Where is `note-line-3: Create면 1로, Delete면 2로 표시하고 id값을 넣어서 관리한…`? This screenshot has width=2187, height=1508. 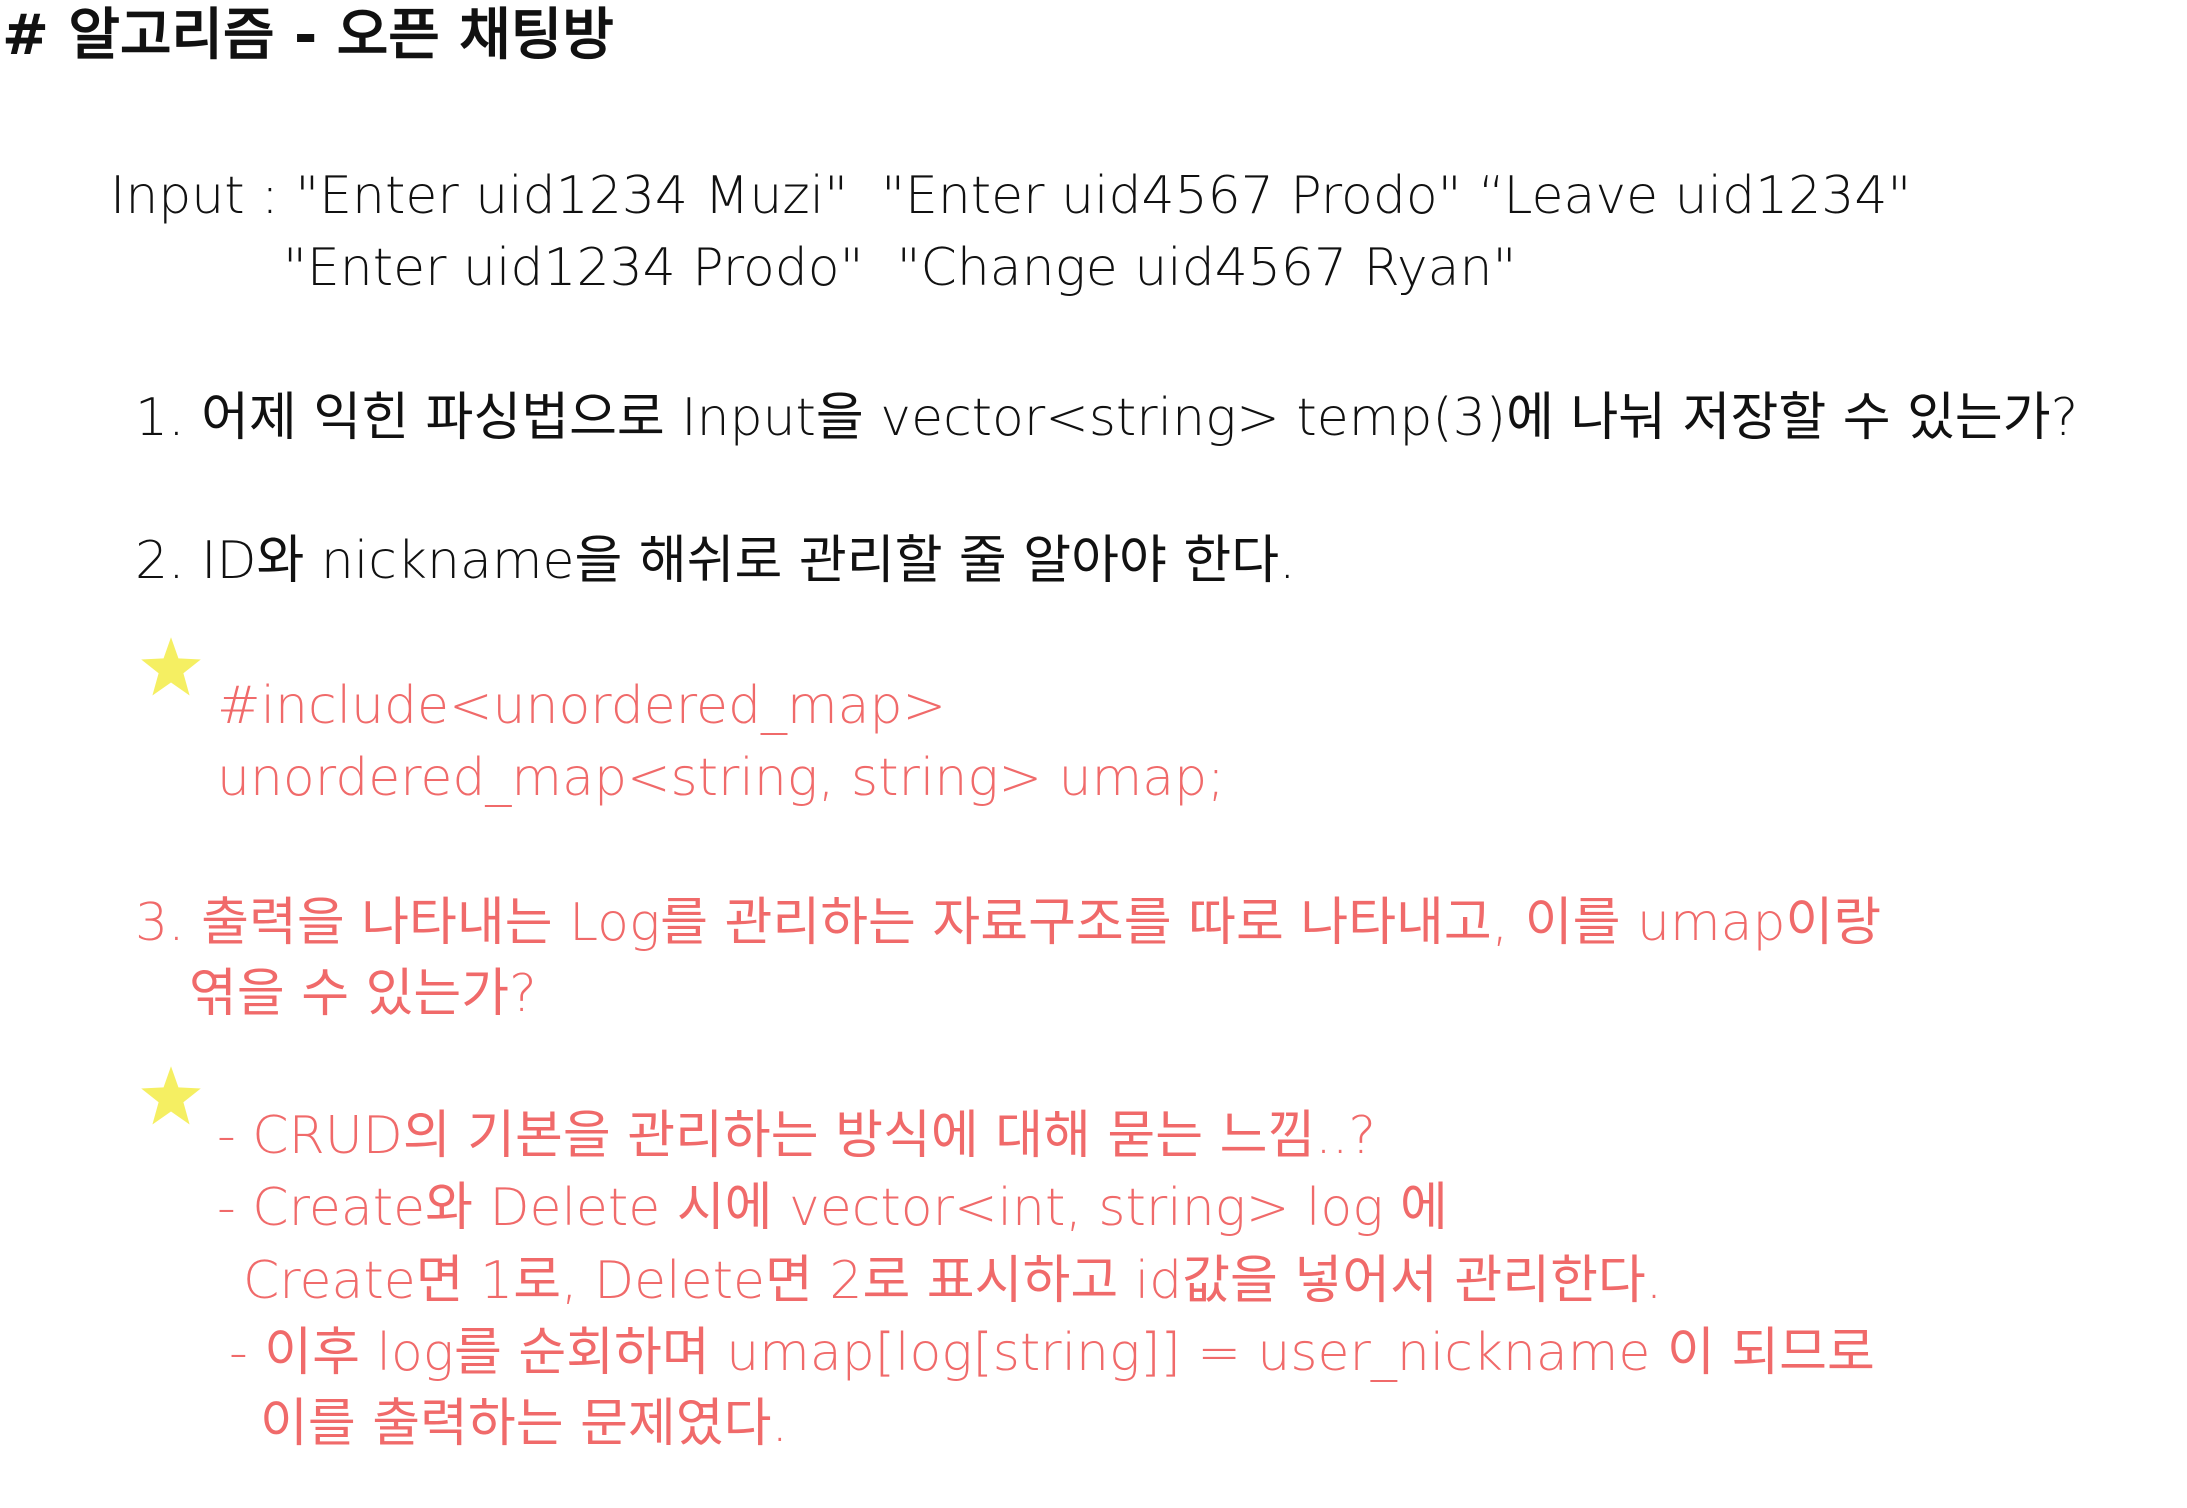 note-line-3: Create면 1로, Delete면 2로 표시하고 id값을 넣어서 관리한… is located at coordinates (953, 1281).